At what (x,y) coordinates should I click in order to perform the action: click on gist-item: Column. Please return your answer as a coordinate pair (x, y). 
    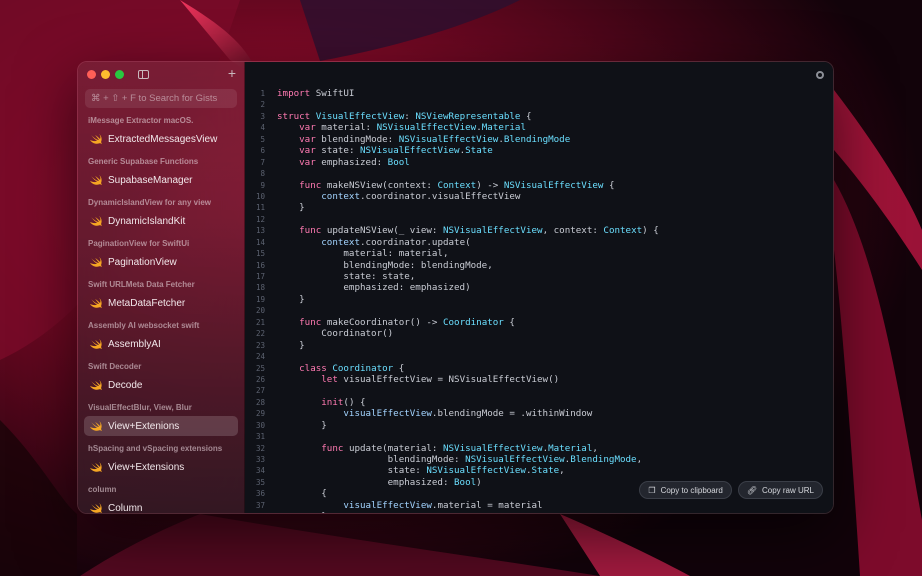
    Looking at the image, I should click on (161, 506).